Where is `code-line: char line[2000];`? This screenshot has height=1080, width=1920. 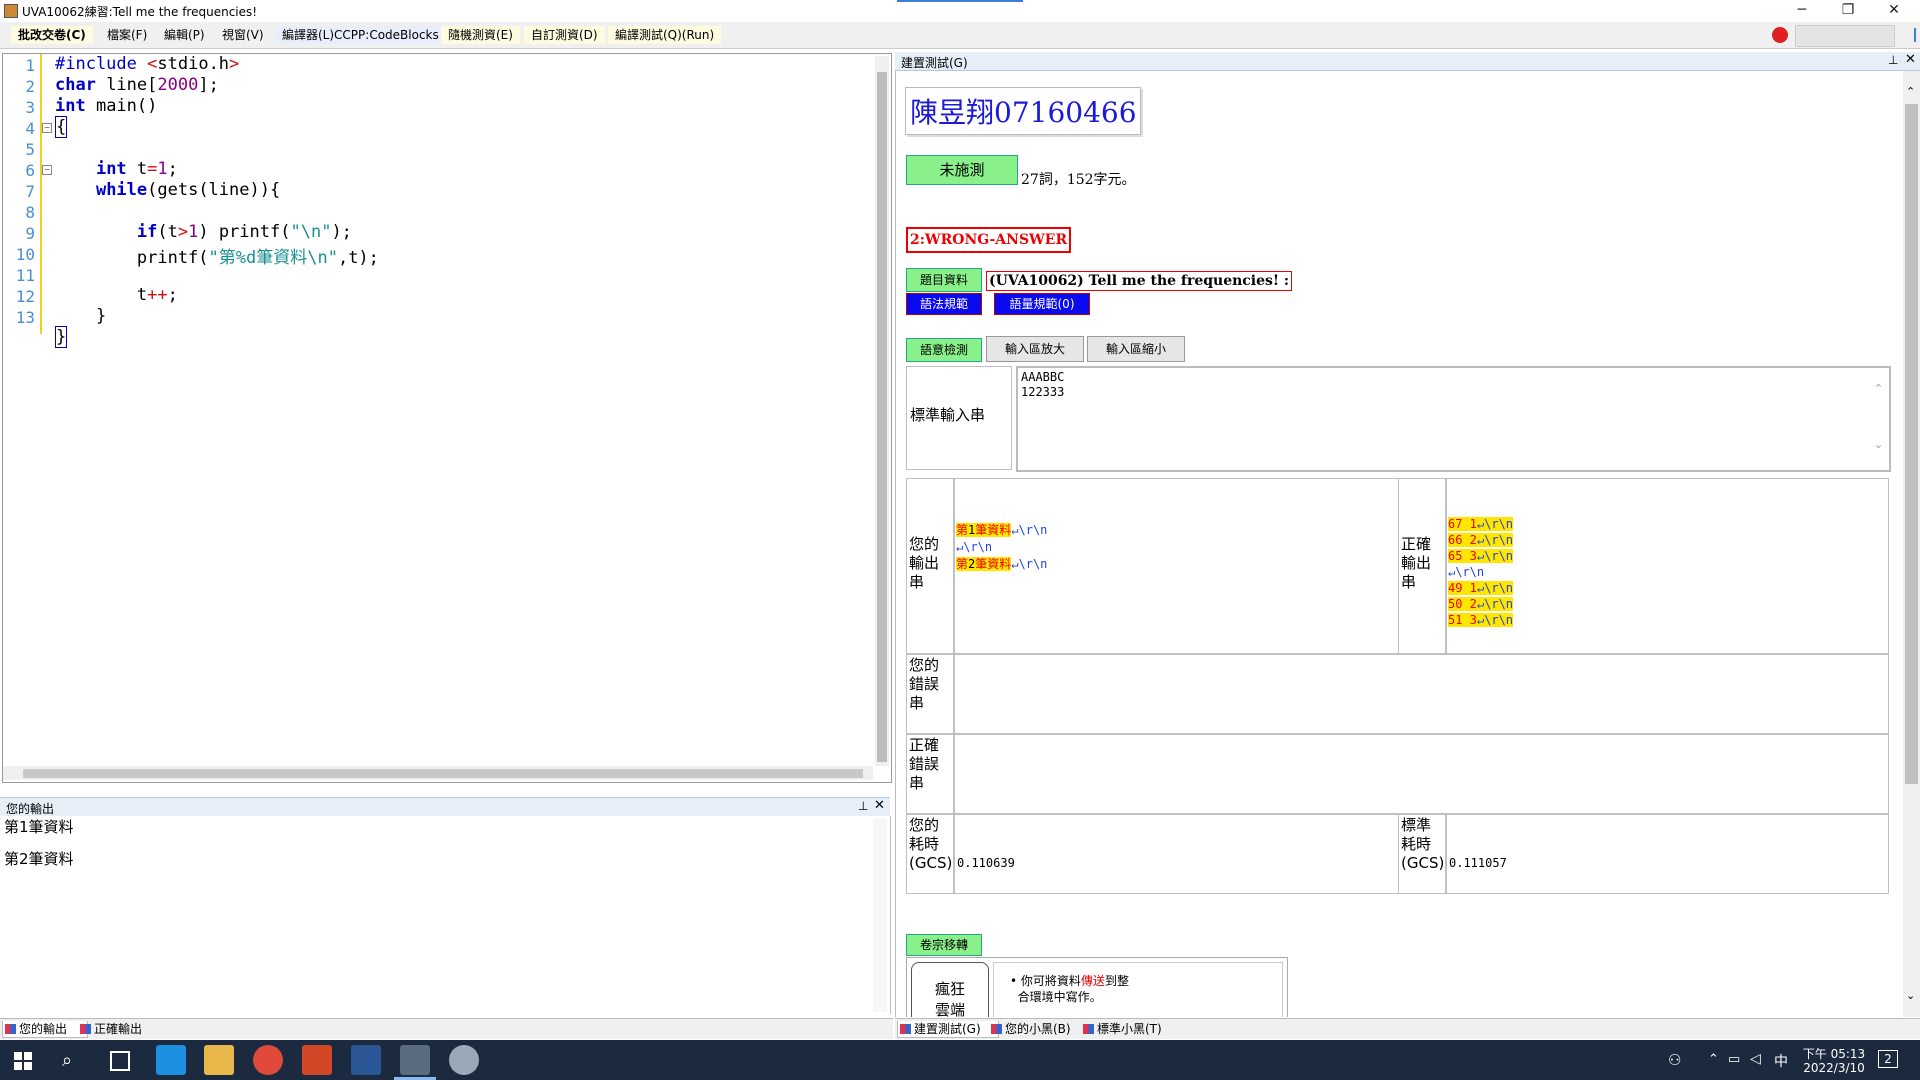
code-line: char line[2000]; is located at coordinates (137, 85).